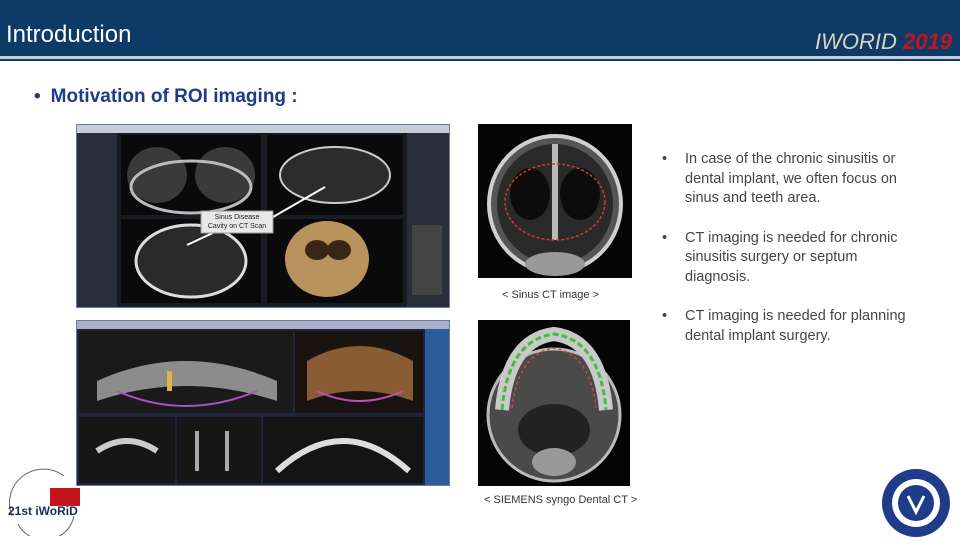 The width and height of the screenshot is (960, 545). What do you see at coordinates (174, 96) in the screenshot?
I see `subtitle-text: Motivation of ROI imaging :` at bounding box center [174, 96].